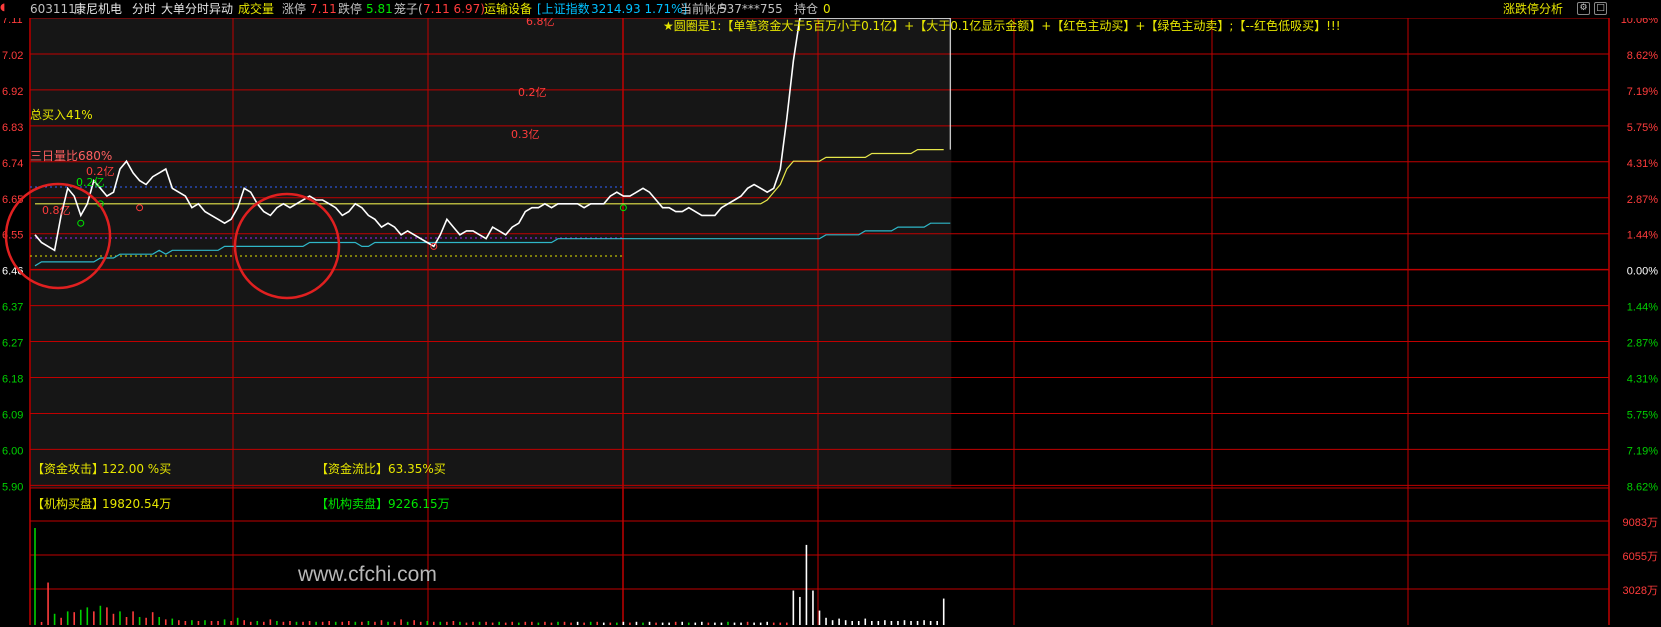 Image resolution: width=1661 pixels, height=627 pixels. I want to click on y-tick-left: 6.83, so click(12, 128).